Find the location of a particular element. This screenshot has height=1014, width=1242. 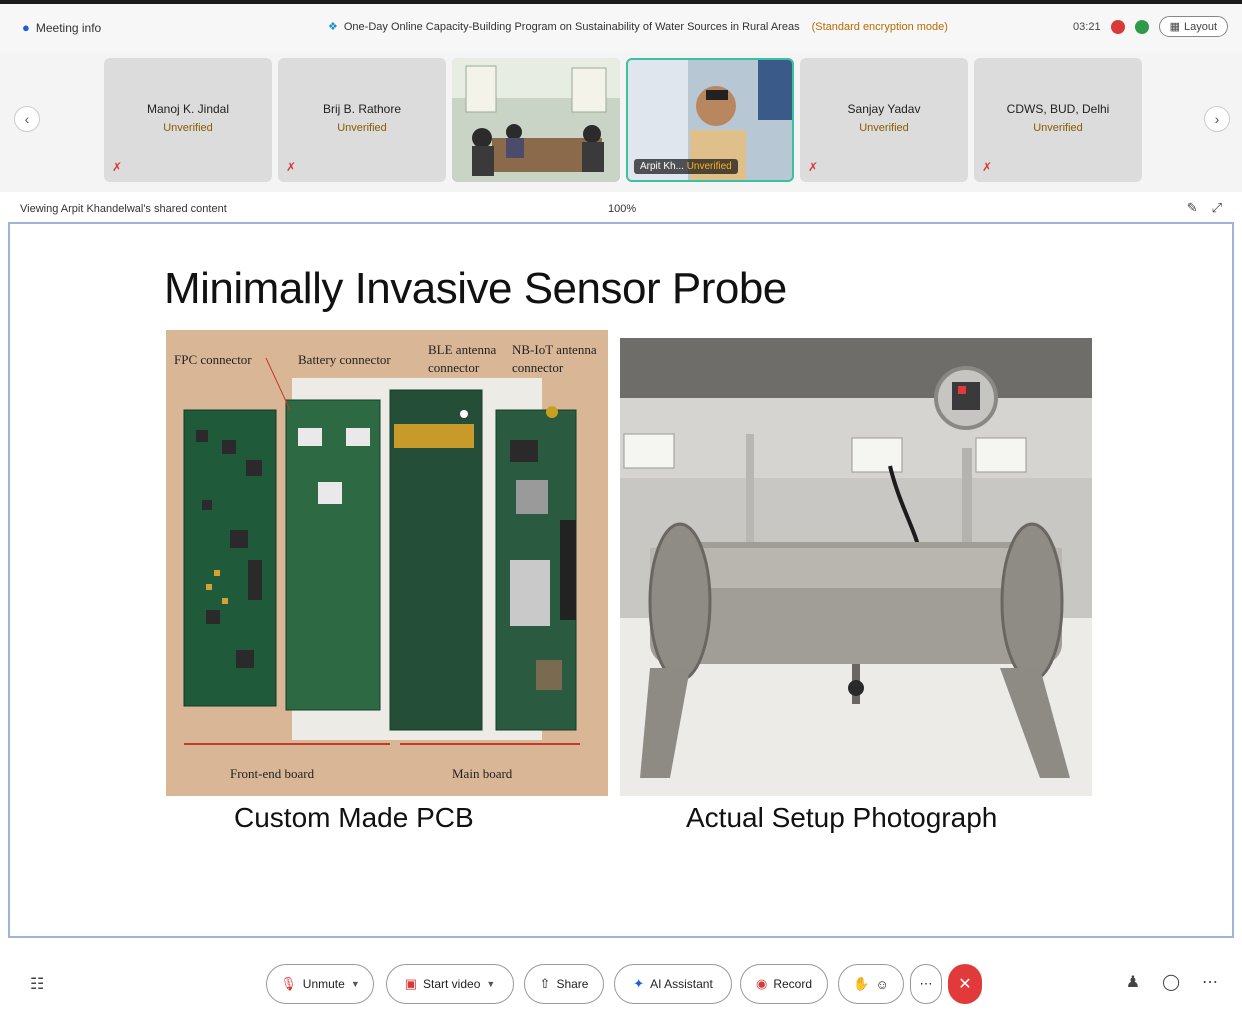

zoom-level: 100% is located at coordinates (622, 209).